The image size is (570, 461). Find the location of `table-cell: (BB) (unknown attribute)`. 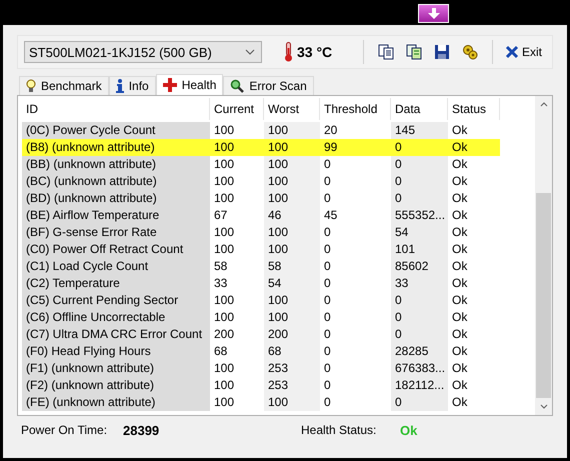

table-cell: (BB) (unknown attribute) is located at coordinates (116, 164).